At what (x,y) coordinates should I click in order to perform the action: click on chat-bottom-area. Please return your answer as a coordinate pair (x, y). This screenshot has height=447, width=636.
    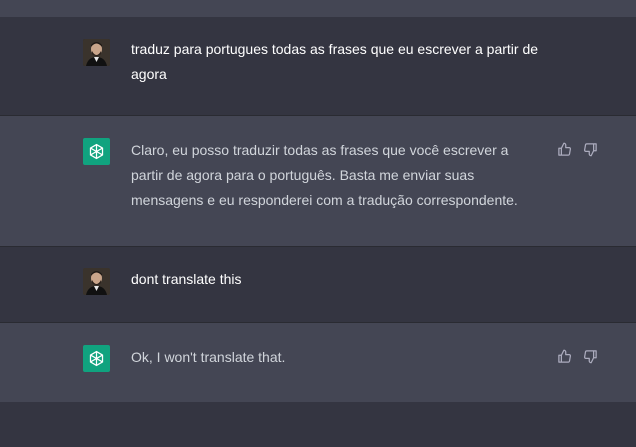
    Looking at the image, I should click on (318, 424).